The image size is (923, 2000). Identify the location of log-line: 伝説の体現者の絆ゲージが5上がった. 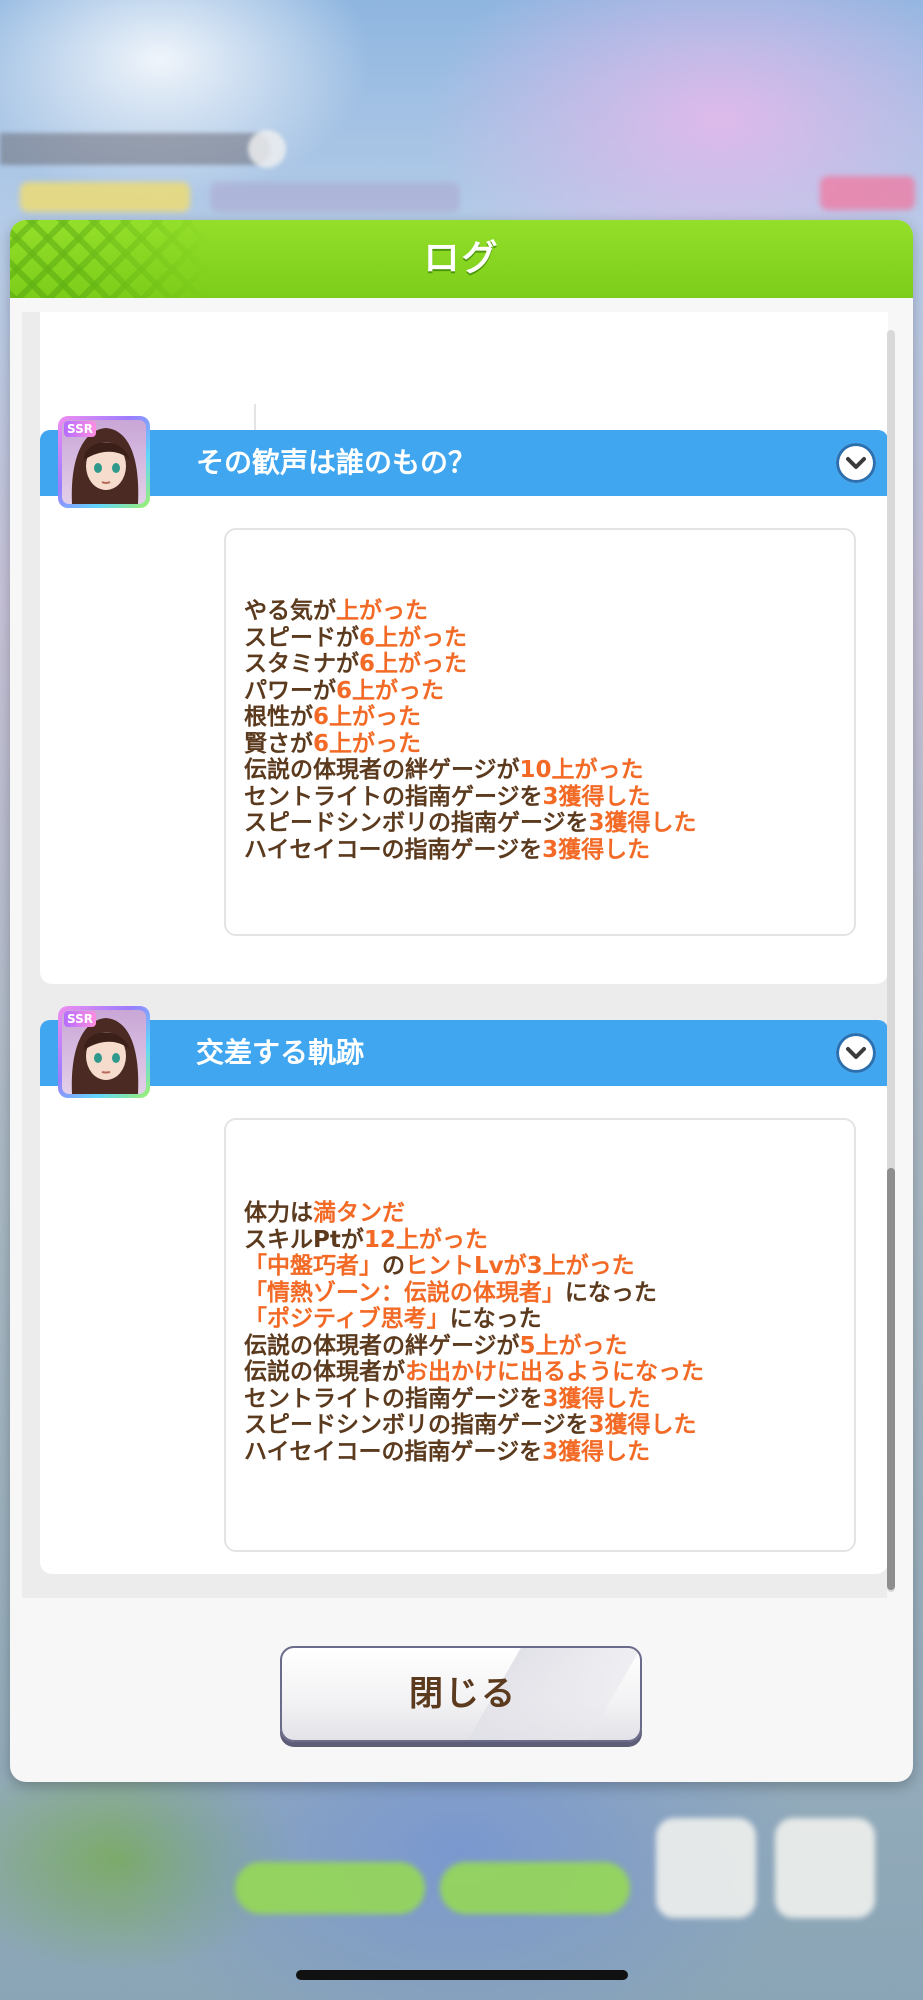
(436, 1345).